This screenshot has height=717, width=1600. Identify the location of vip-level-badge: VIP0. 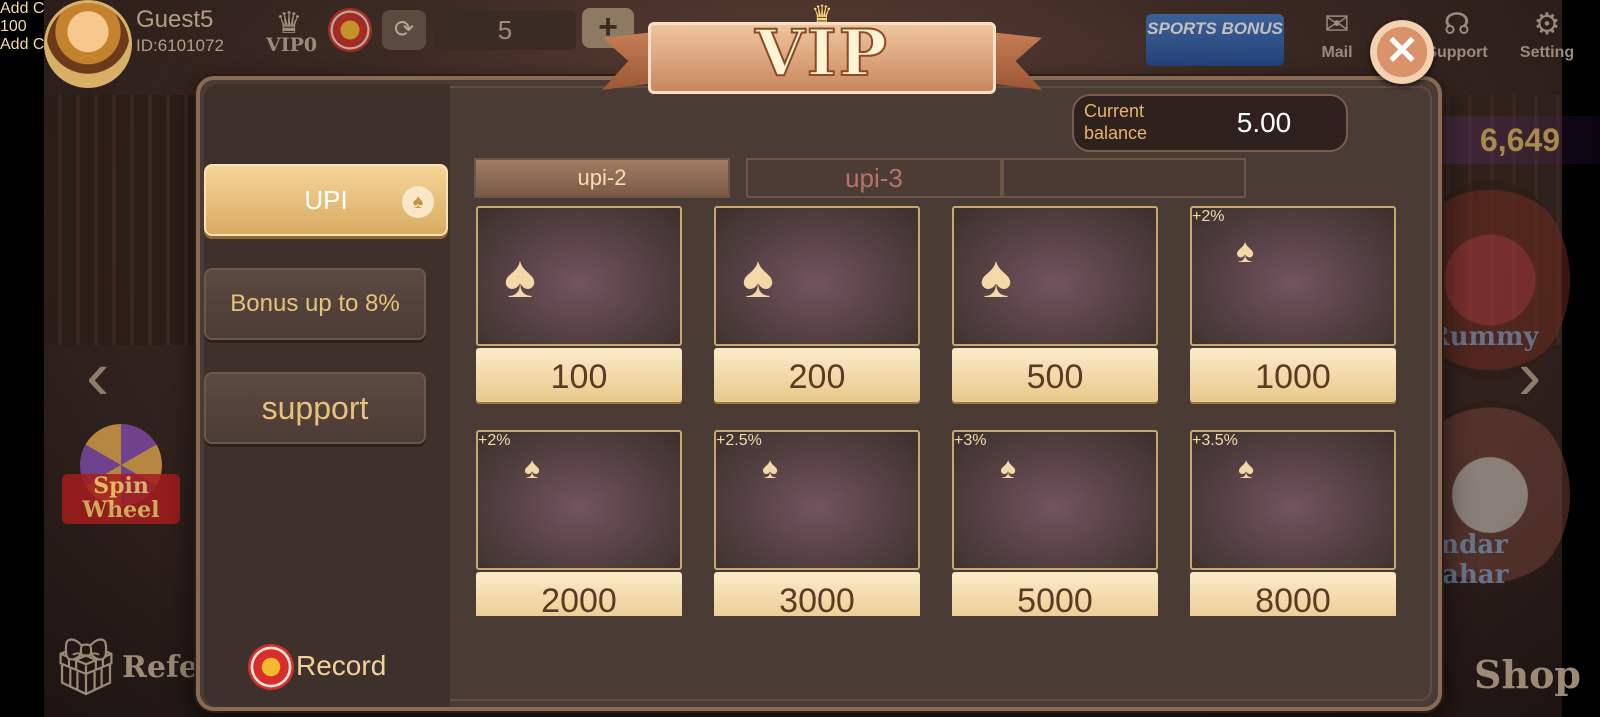
(291, 45).